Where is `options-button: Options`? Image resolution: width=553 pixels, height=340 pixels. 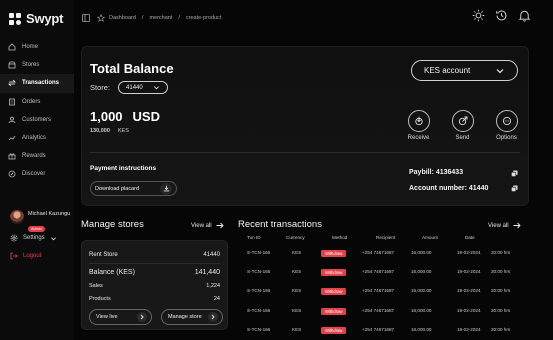
options-button: Options is located at coordinates (506, 125).